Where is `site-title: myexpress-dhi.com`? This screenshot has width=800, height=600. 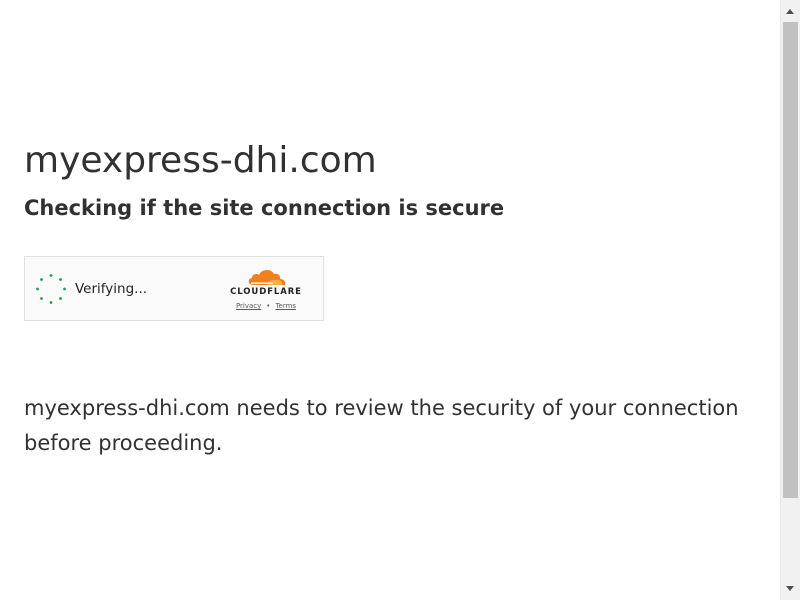
site-title: myexpress-dhi.com is located at coordinates (200, 160).